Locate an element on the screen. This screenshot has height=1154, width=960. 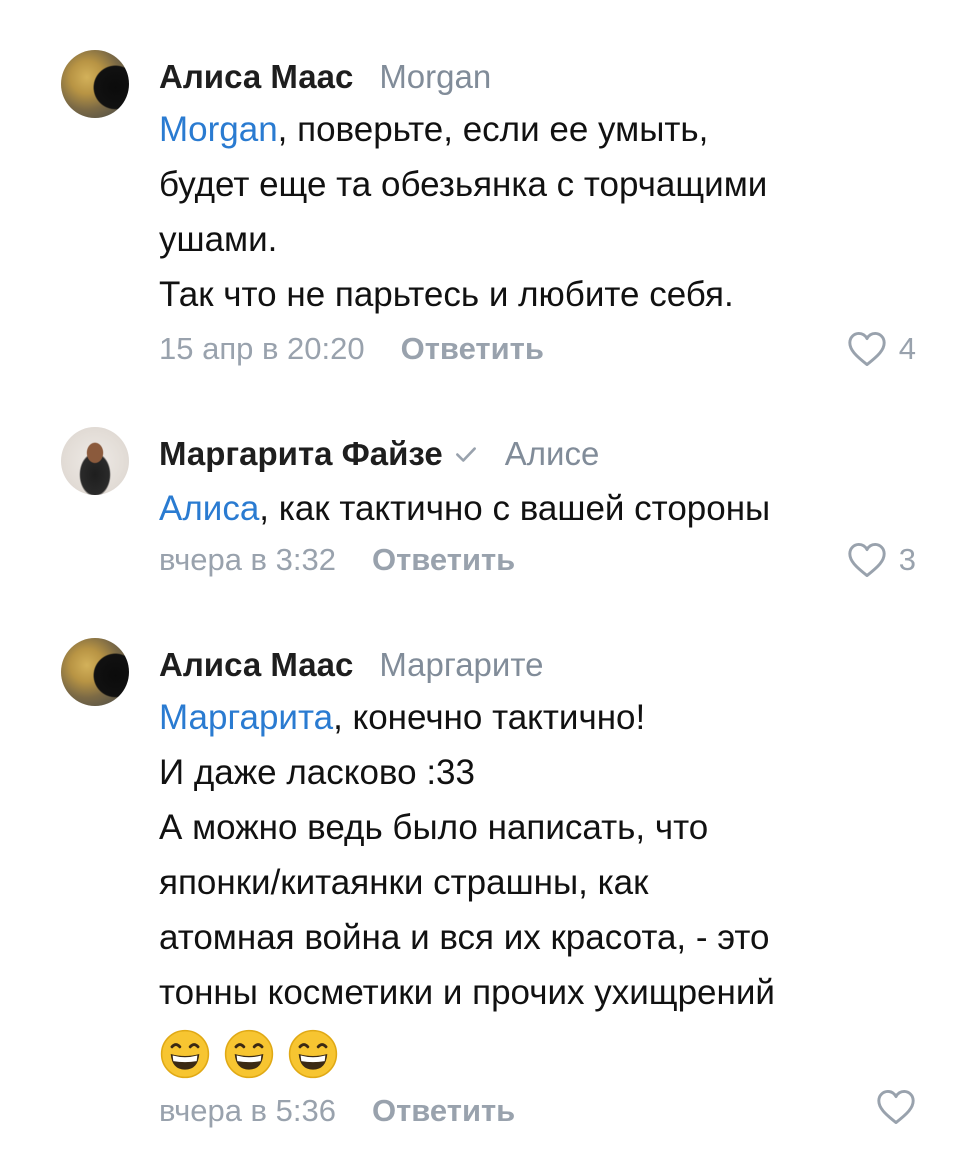
text-line: Маргарита, конечно тактично! is located at coordinates (549, 717).